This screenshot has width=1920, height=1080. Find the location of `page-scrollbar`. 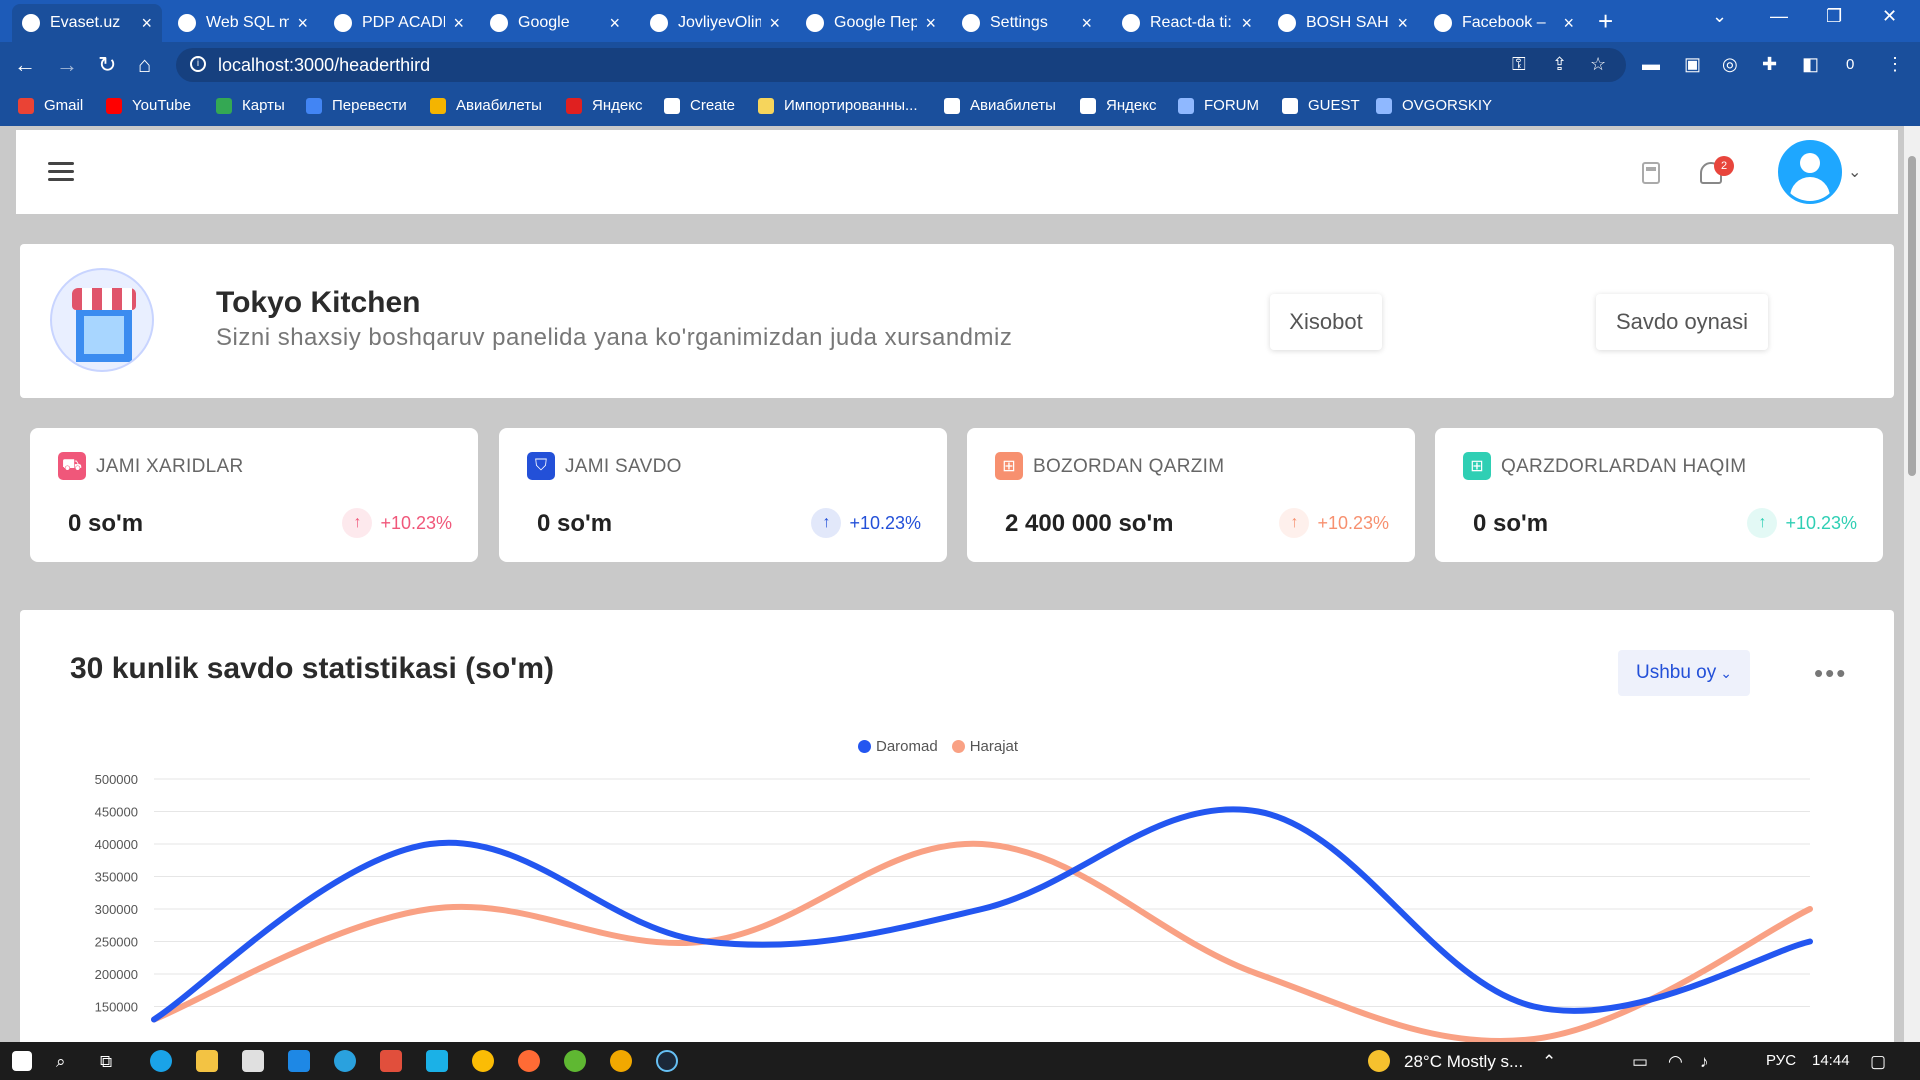

page-scrollbar is located at coordinates (1912, 584).